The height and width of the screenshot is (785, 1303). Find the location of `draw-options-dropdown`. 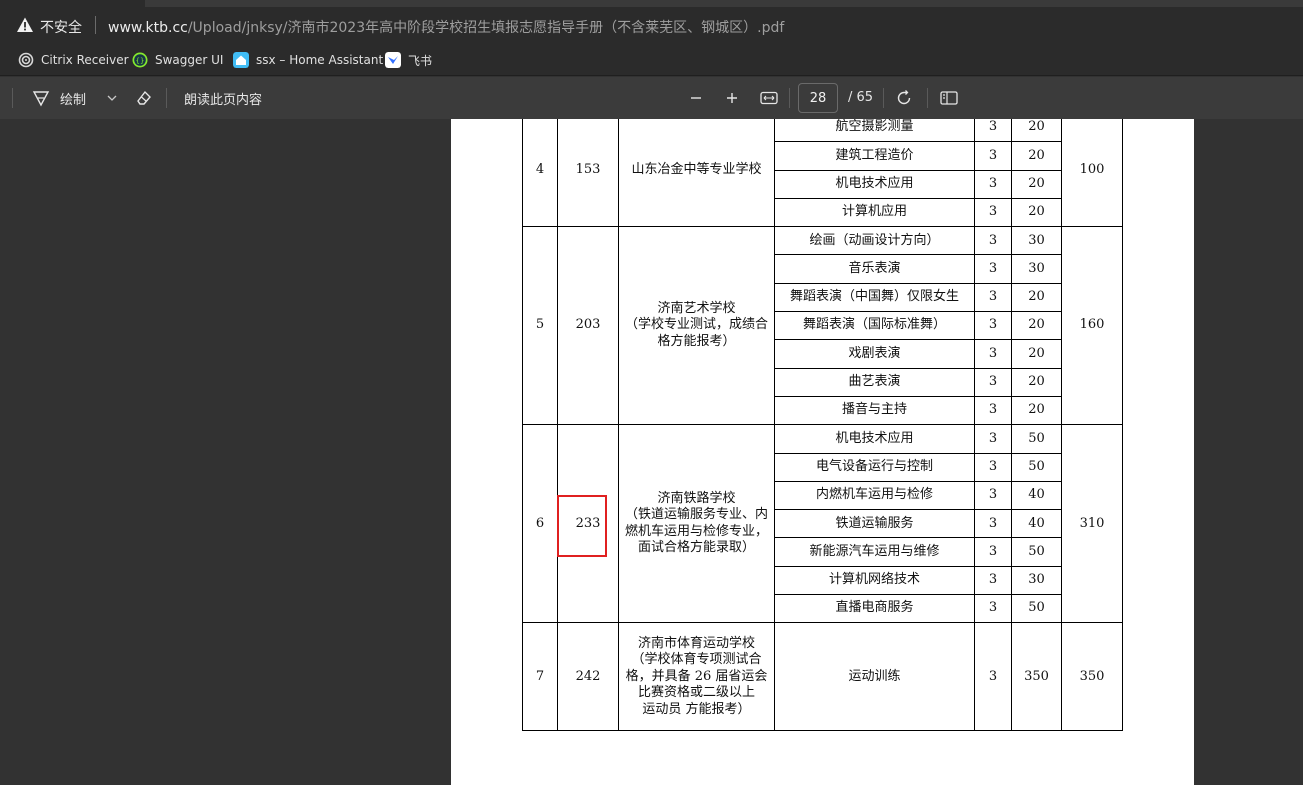

draw-options-dropdown is located at coordinates (112, 98).